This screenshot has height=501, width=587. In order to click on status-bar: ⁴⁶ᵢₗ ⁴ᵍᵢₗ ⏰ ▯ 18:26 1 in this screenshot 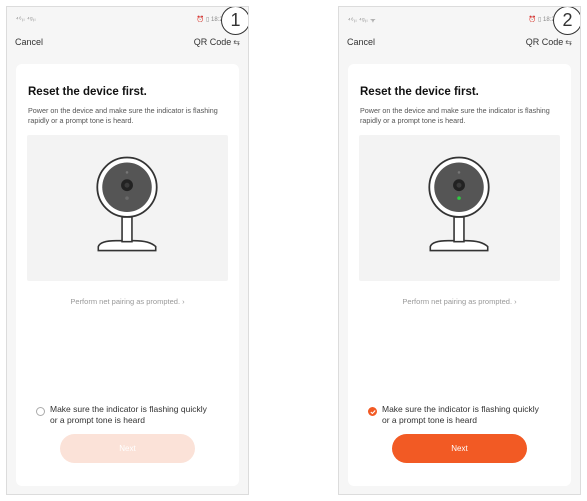, I will do `click(127, 21)`.